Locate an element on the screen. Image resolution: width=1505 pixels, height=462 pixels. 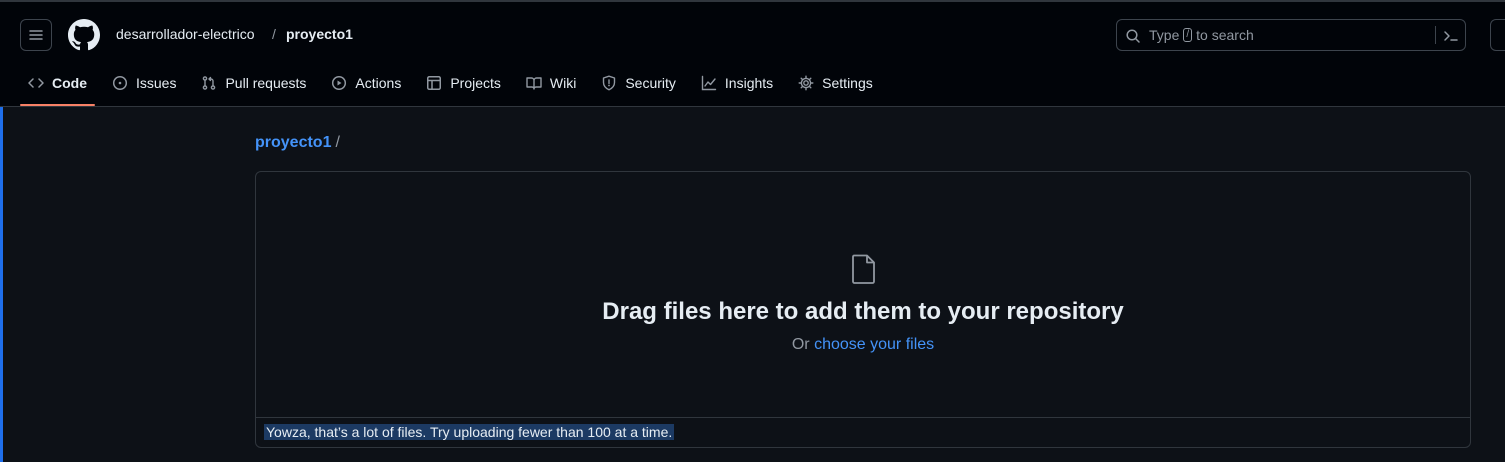
breadcrumb-repo-link: proyecto1 is located at coordinates (293, 142).